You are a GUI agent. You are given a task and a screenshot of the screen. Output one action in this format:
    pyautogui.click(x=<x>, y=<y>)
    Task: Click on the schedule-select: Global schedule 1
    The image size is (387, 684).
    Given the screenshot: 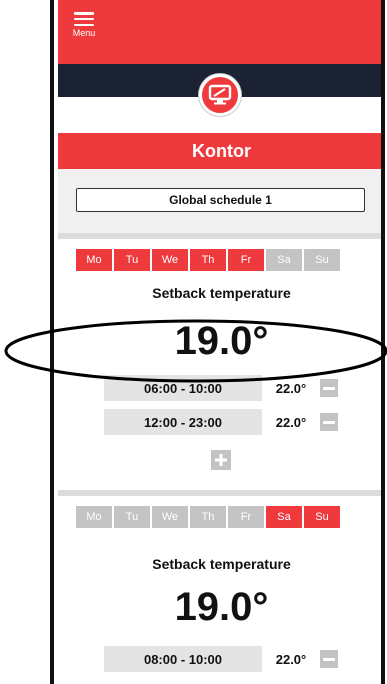 What is the action you would take?
    pyautogui.click(x=220, y=200)
    